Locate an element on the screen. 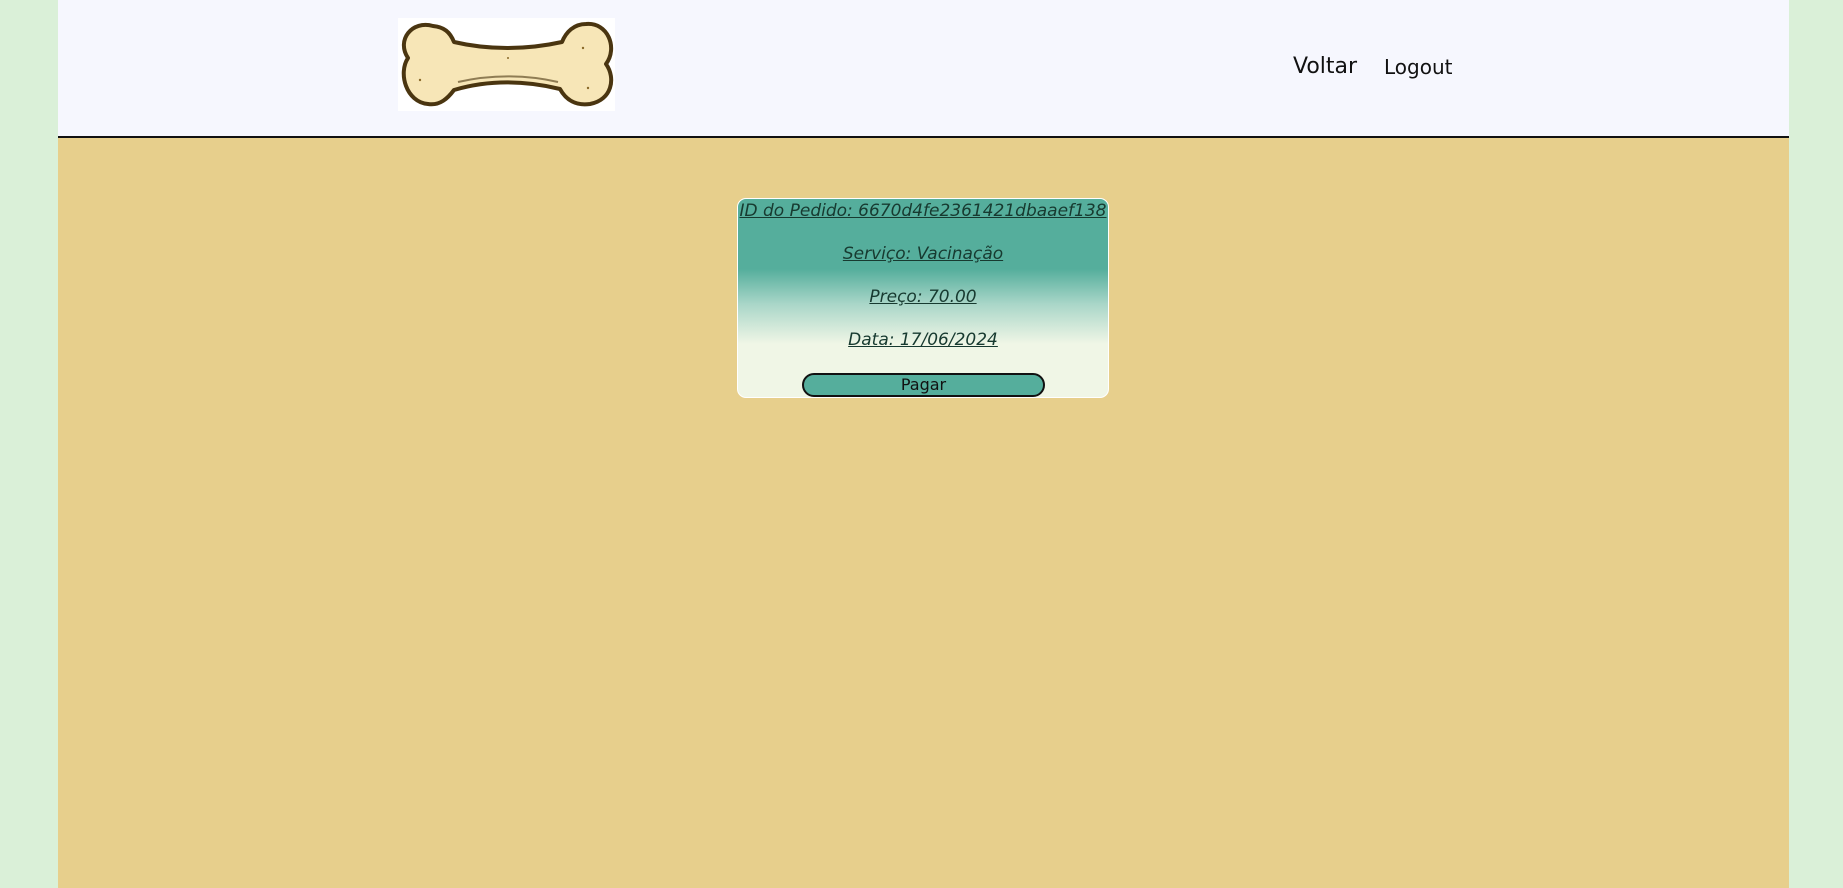 Image resolution: width=1843 pixels, height=888 pixels. header: Voltar Logout is located at coordinates (923, 69).